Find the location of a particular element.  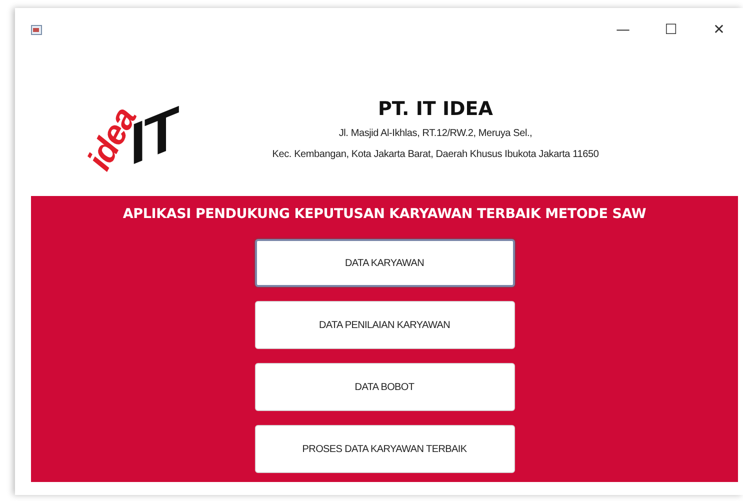

company-name: PT. IT IDEA is located at coordinates (435, 109).